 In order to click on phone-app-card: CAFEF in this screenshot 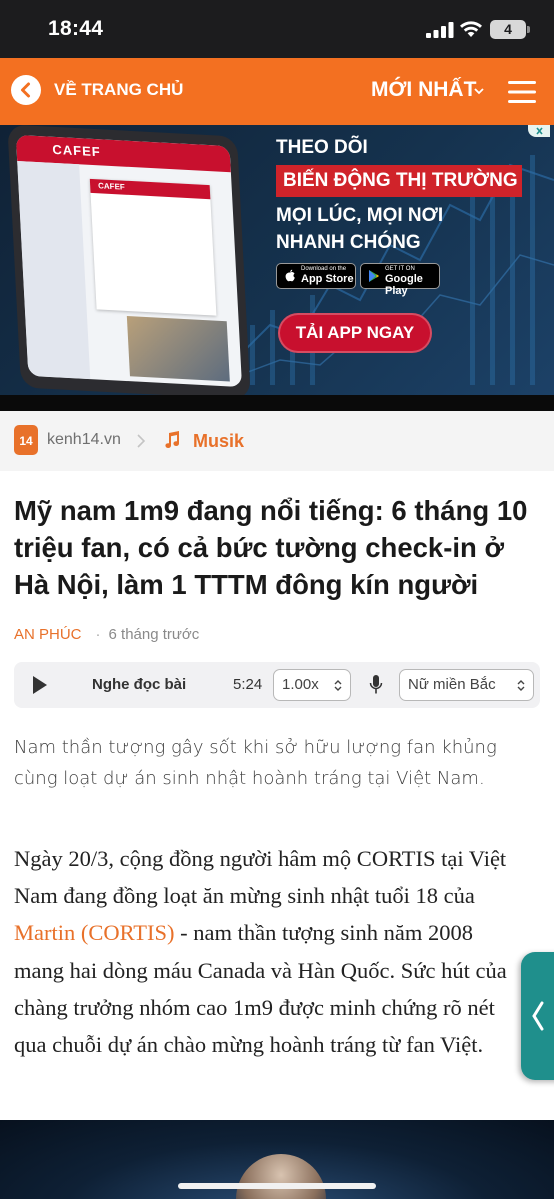, I will do `click(153, 247)`.